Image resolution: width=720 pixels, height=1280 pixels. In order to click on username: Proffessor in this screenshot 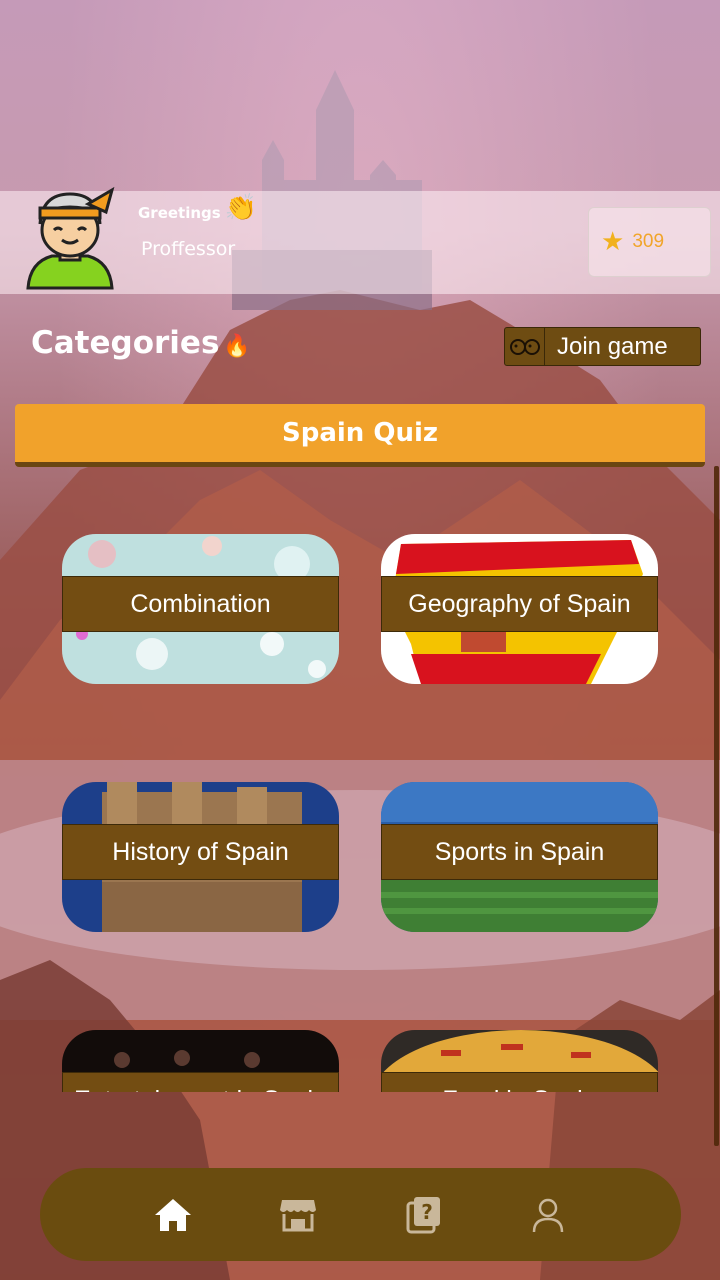, I will do `click(188, 249)`.